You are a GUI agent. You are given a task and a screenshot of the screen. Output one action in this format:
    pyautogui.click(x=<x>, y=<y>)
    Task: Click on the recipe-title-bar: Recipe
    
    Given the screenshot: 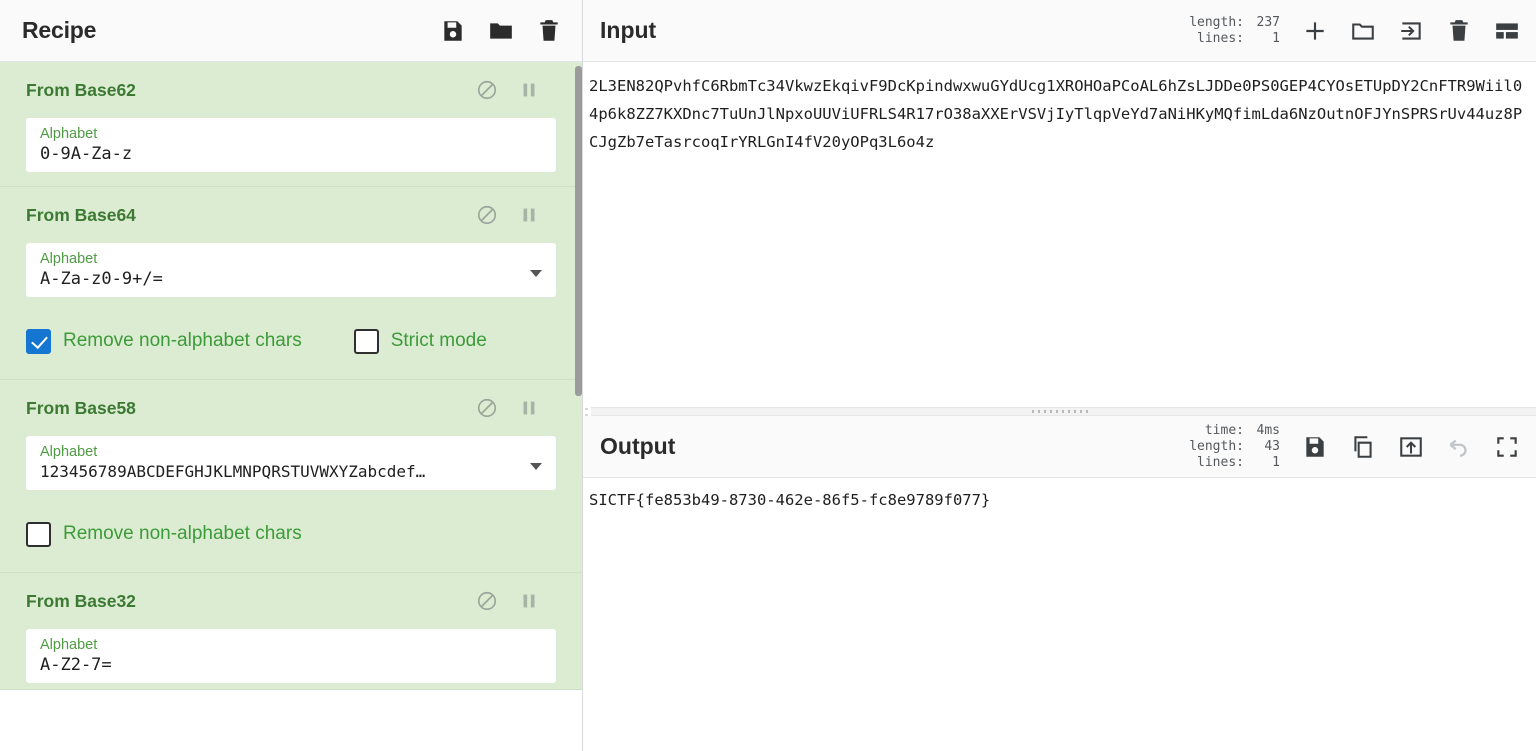 What is the action you would take?
    pyautogui.click(x=291, y=31)
    